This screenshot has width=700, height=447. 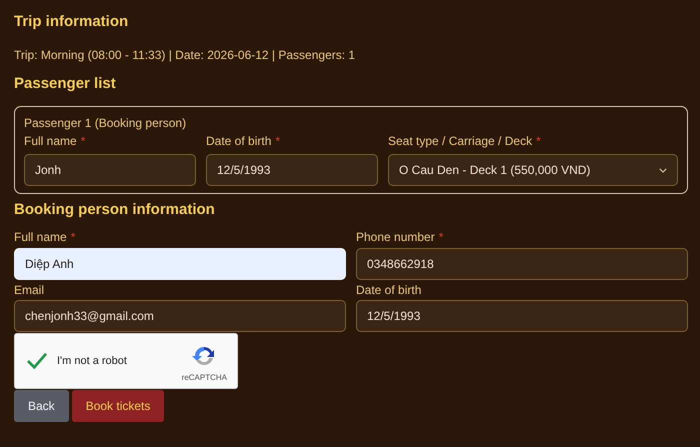 What do you see at coordinates (663, 170) in the screenshot?
I see `chevron-down-icon` at bounding box center [663, 170].